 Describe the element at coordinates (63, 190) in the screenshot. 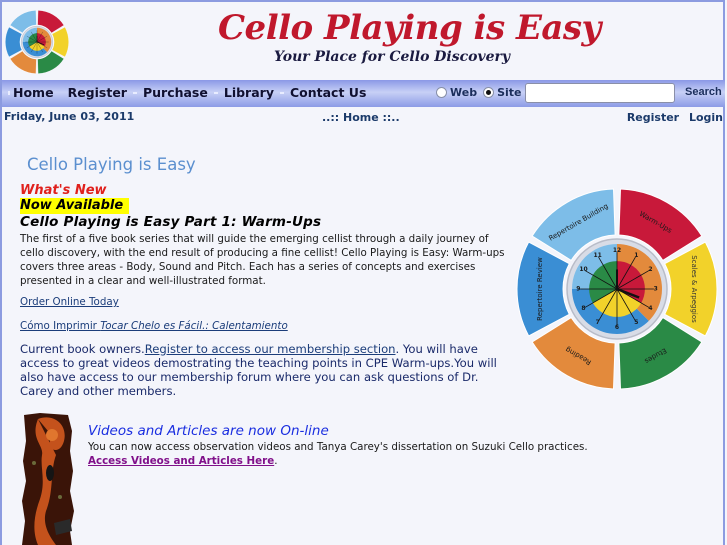

I see `whats-new-heading: What's New` at that location.